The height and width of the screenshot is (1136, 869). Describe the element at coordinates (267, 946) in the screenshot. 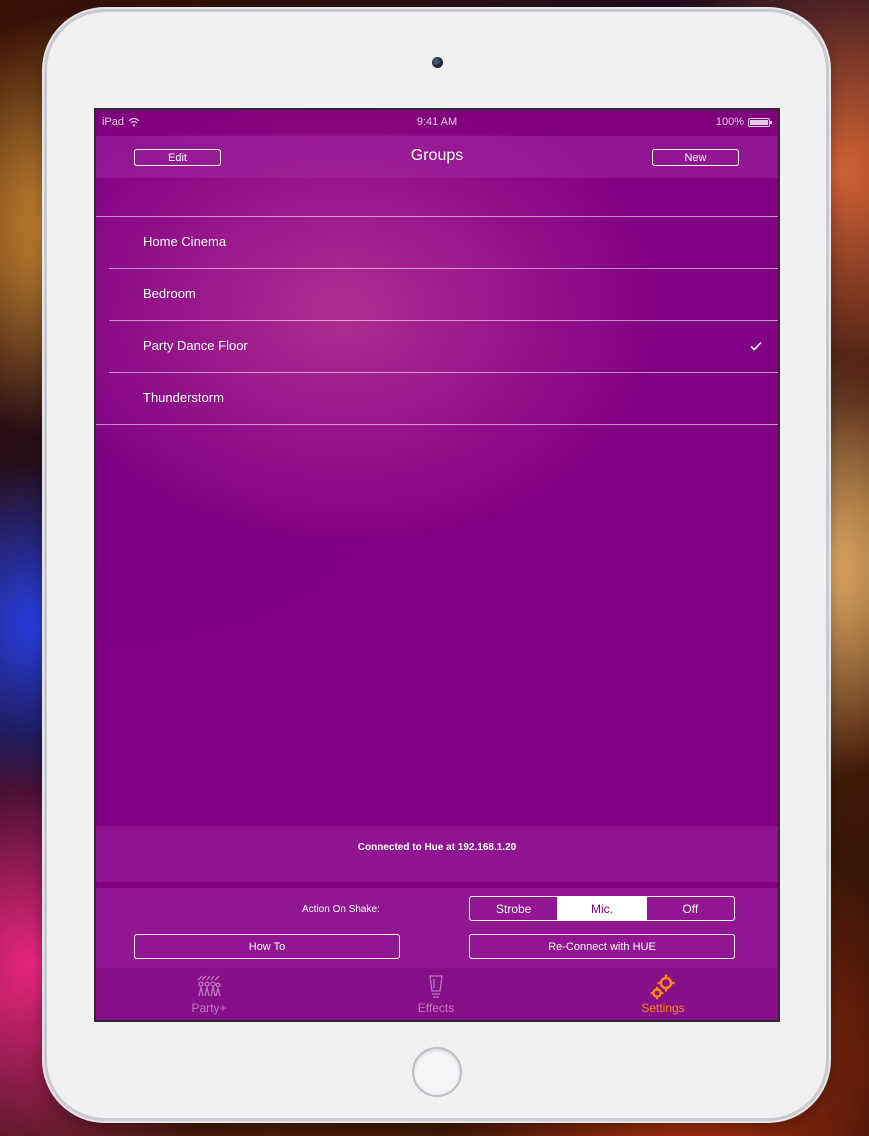

I see `how-to-button: How To` at that location.